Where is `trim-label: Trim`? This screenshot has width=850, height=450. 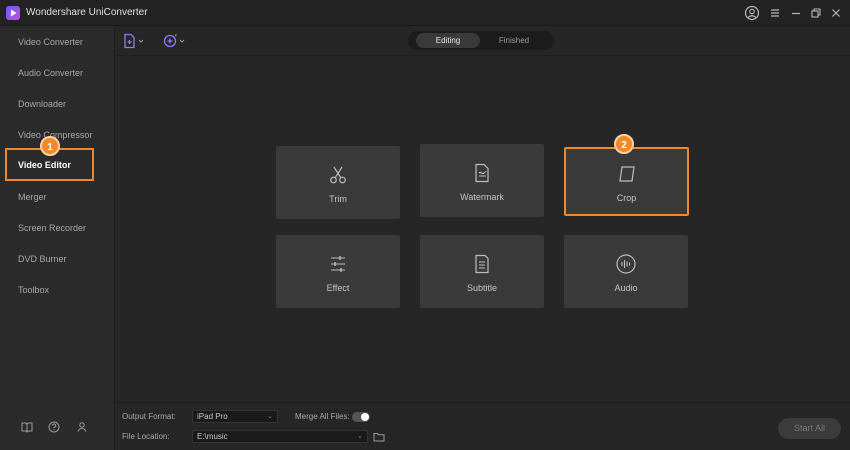
trim-label: Trim is located at coordinates (338, 199).